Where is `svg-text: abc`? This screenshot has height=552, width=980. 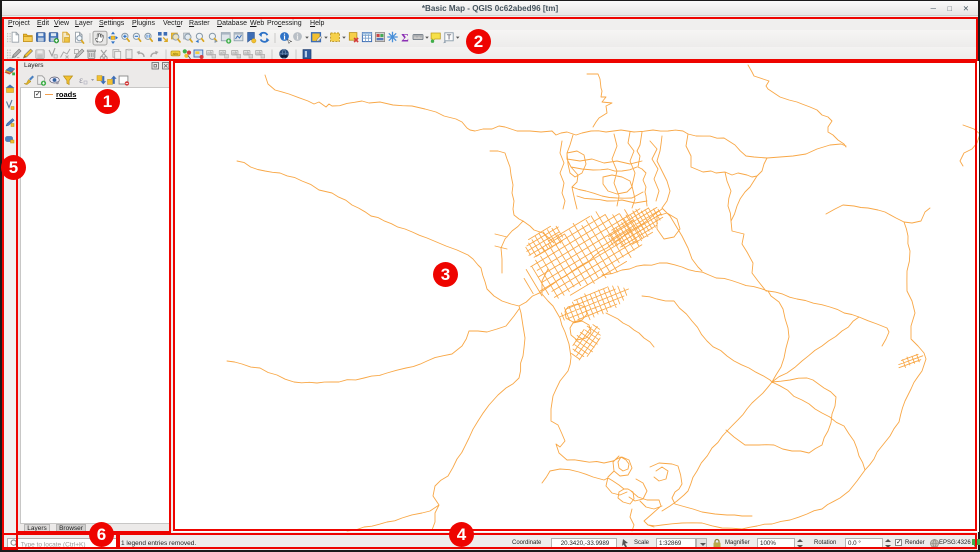 svg-text: abc is located at coordinates (176, 54).